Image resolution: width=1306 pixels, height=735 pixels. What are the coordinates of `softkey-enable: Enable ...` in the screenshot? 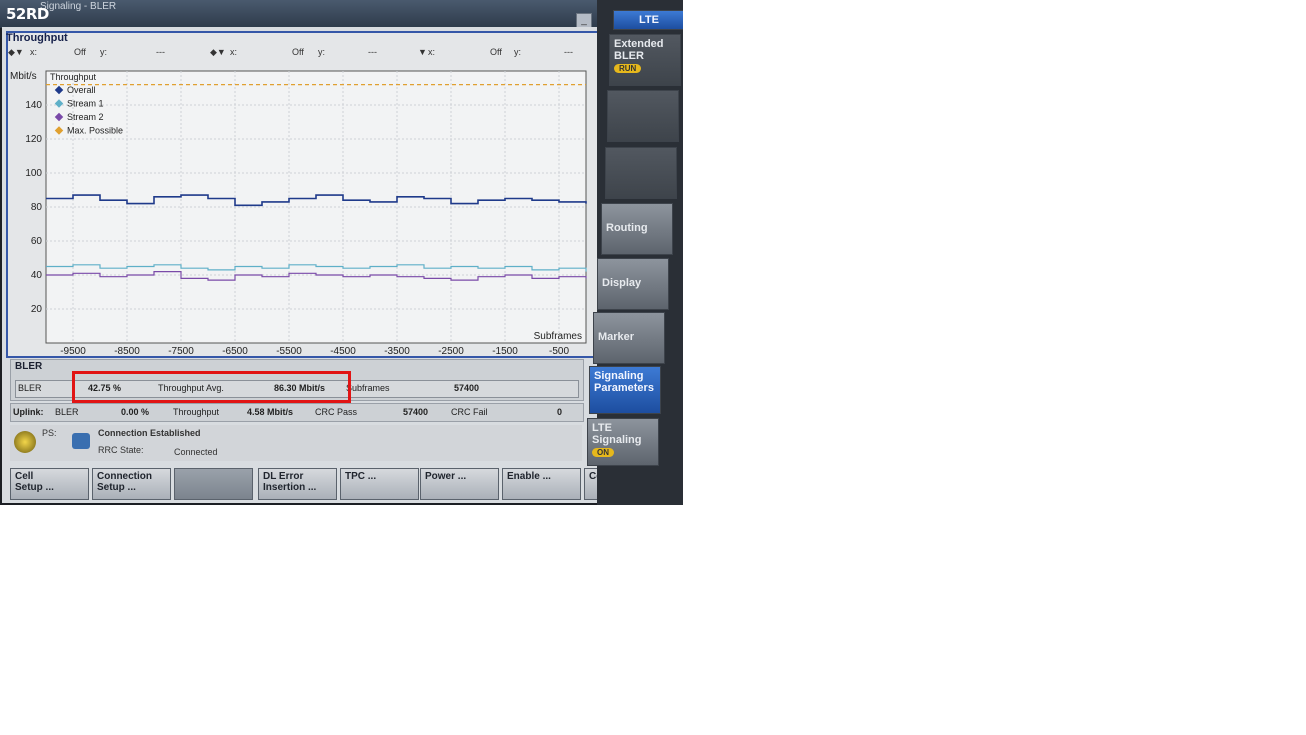 It's located at (541, 484).